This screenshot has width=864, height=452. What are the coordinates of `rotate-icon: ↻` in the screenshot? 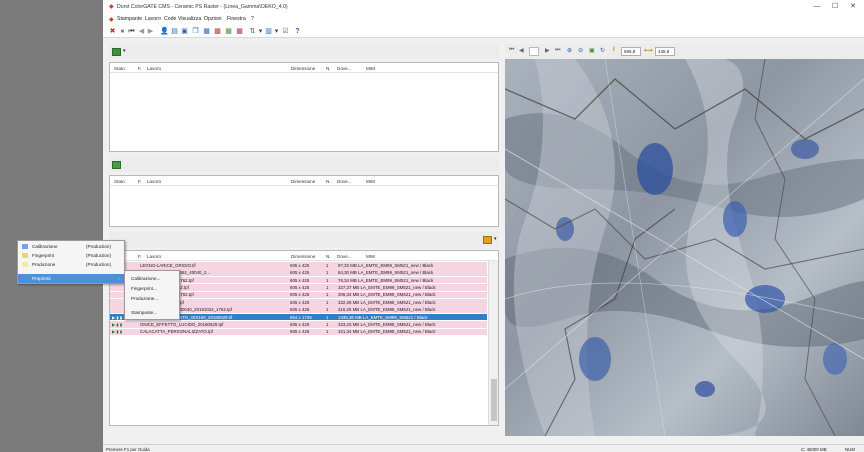 It's located at (602, 50).